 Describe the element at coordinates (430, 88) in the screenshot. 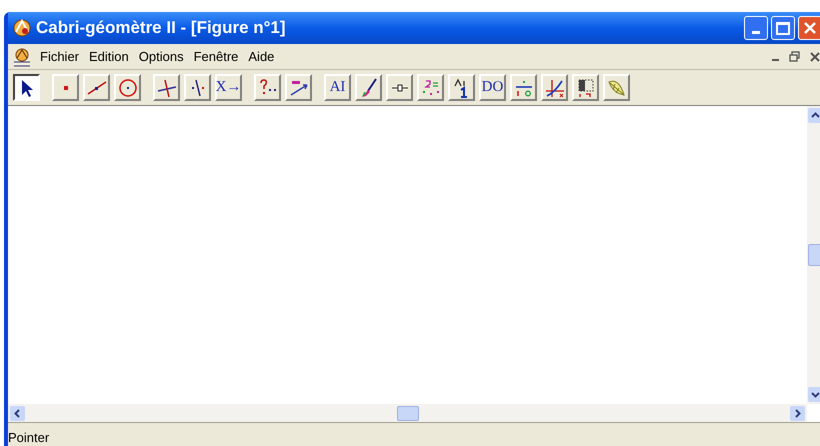

I see `calculator-dots-icon` at that location.